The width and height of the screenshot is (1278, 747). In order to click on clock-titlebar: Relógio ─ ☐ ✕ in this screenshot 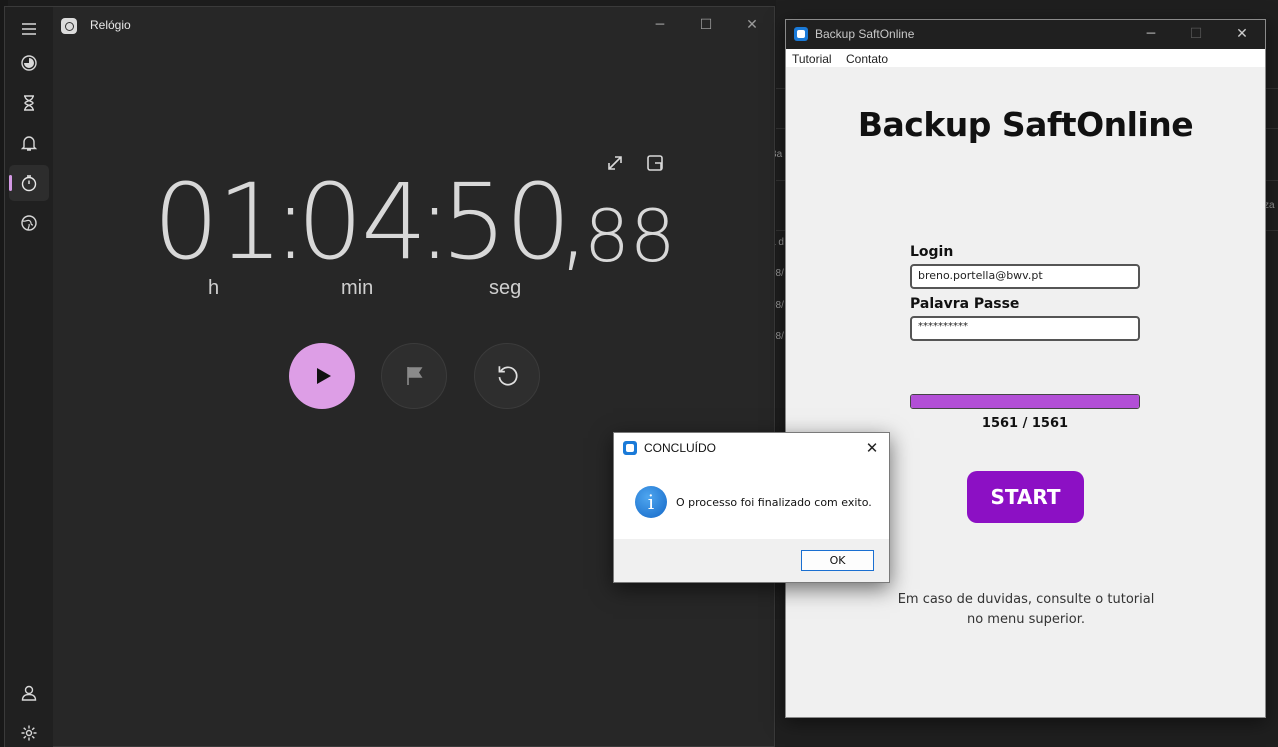, I will do `click(389, 25)`.